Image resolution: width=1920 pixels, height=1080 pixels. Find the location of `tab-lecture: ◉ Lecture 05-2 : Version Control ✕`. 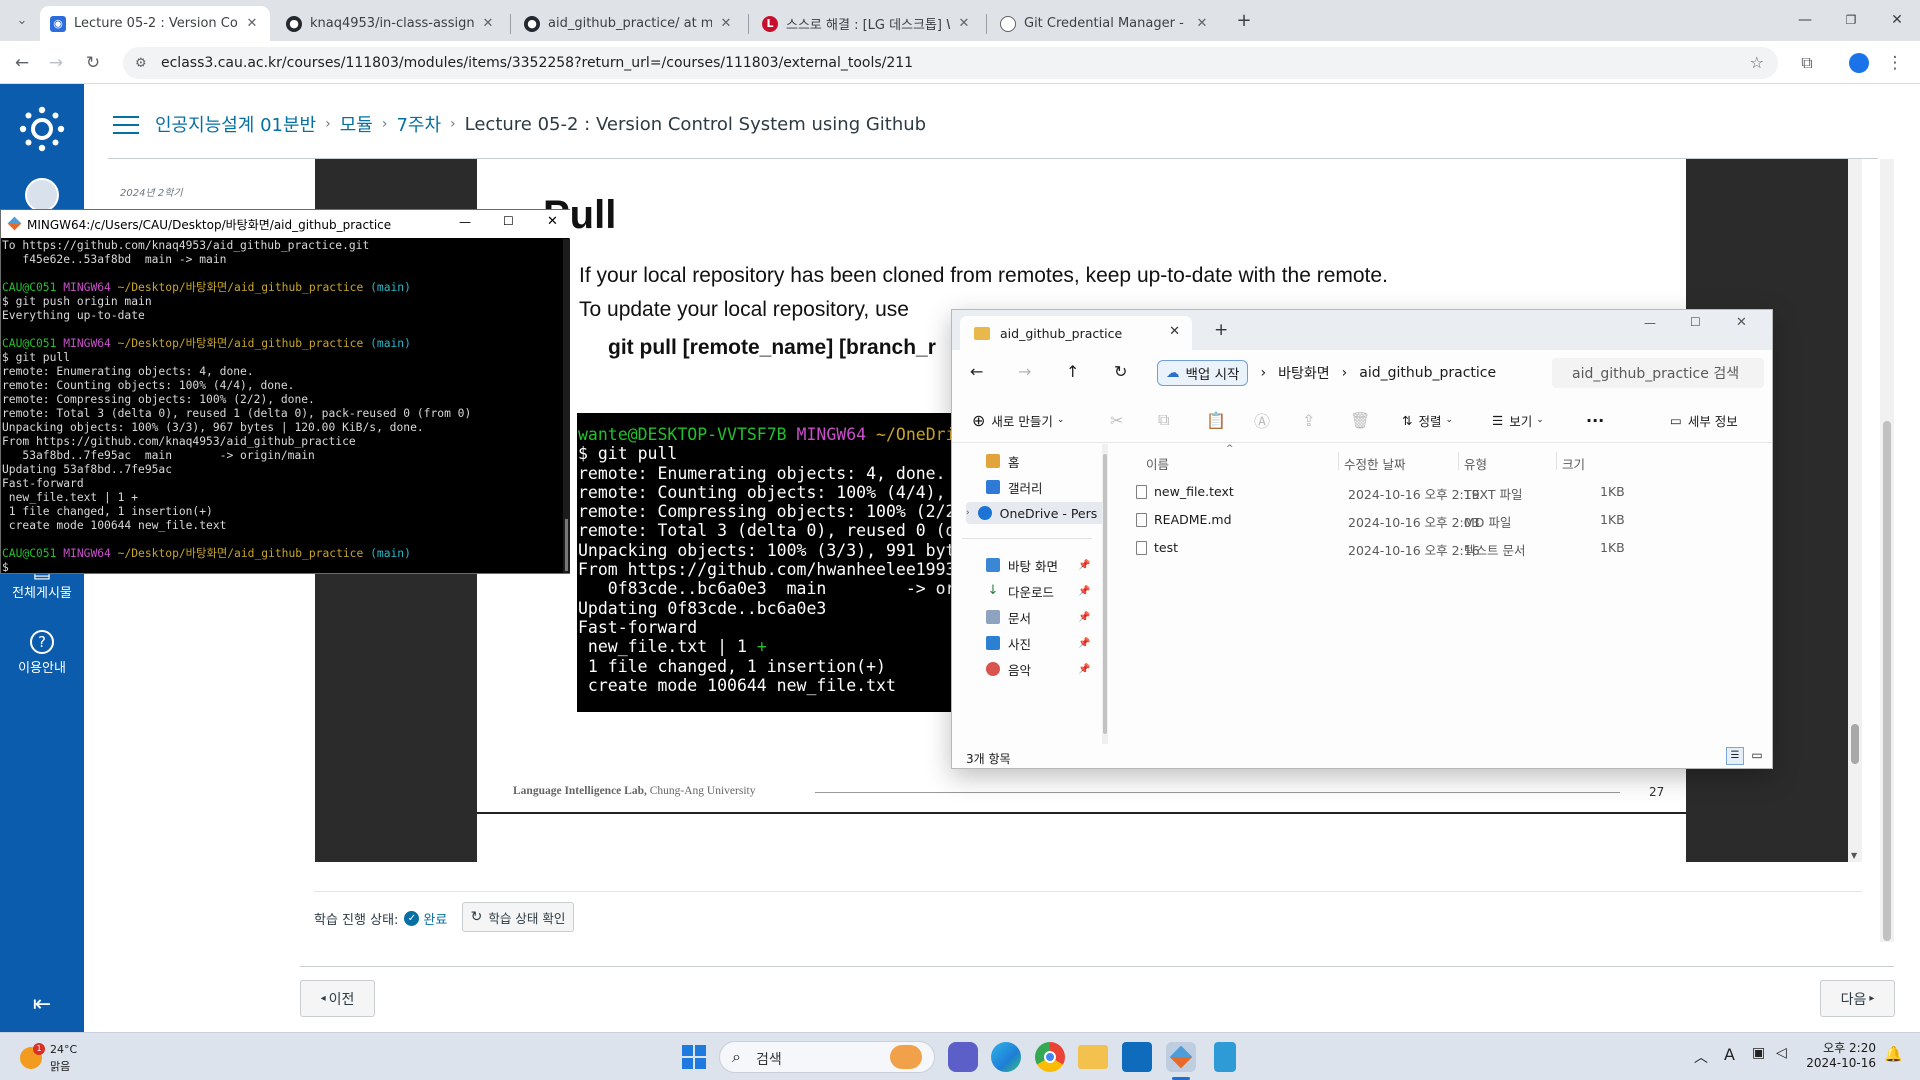

tab-lecture: ◉ Lecture 05-2 : Version Control ✕ is located at coordinates (155, 23).